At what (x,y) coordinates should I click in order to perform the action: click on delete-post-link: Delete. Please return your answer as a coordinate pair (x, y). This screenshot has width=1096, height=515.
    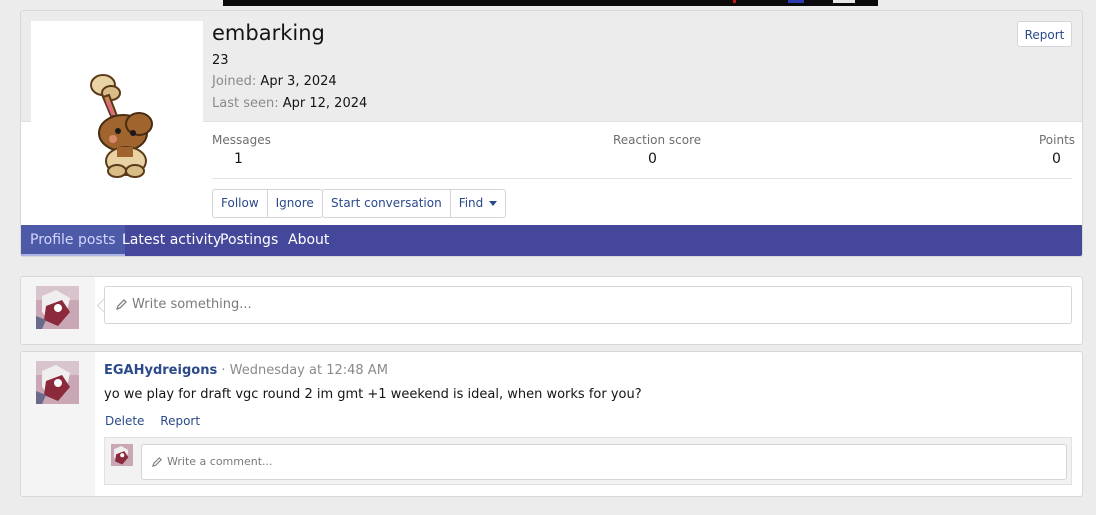
    Looking at the image, I should click on (124, 421).